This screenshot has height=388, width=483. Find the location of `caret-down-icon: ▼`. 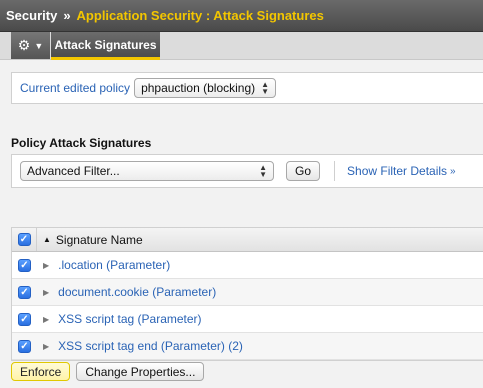

caret-down-icon: ▼ is located at coordinates (39, 45).